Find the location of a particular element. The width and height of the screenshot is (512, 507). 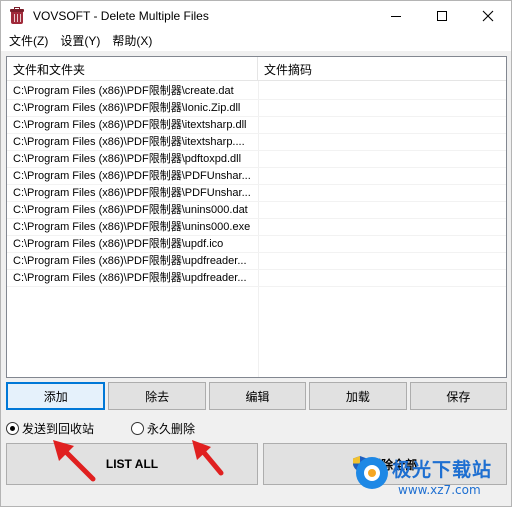

add-button: 添加 is located at coordinates (56, 396).